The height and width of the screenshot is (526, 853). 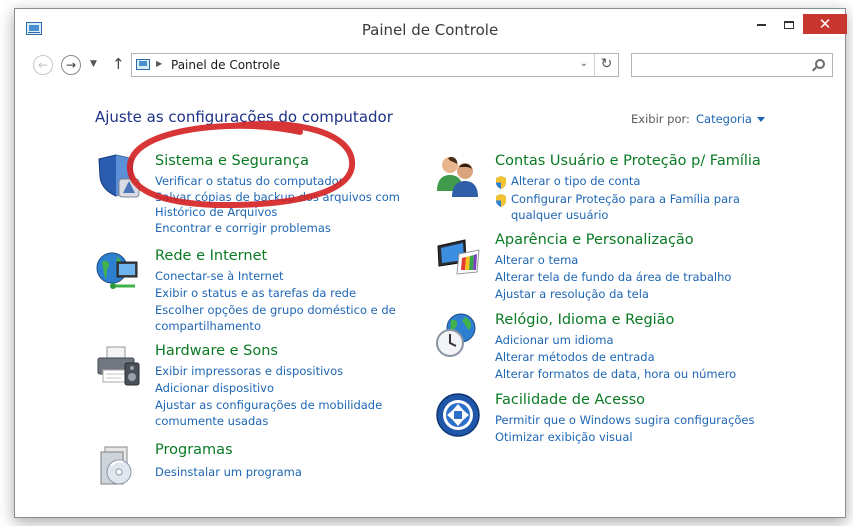 What do you see at coordinates (244, 117) in the screenshot?
I see `page-title: Ajuste as configurações do computador` at bounding box center [244, 117].